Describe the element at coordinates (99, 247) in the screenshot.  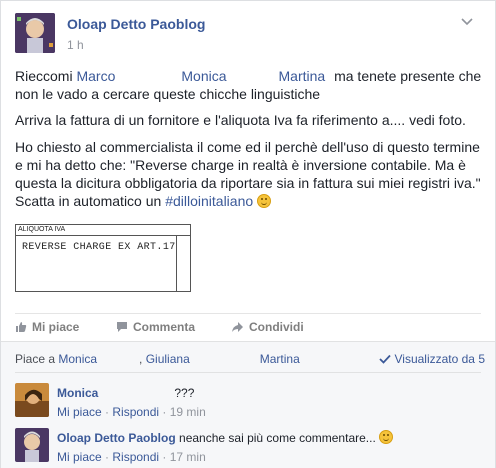
I see `photo-text: REVERSE CHARGE EX ART.17` at that location.